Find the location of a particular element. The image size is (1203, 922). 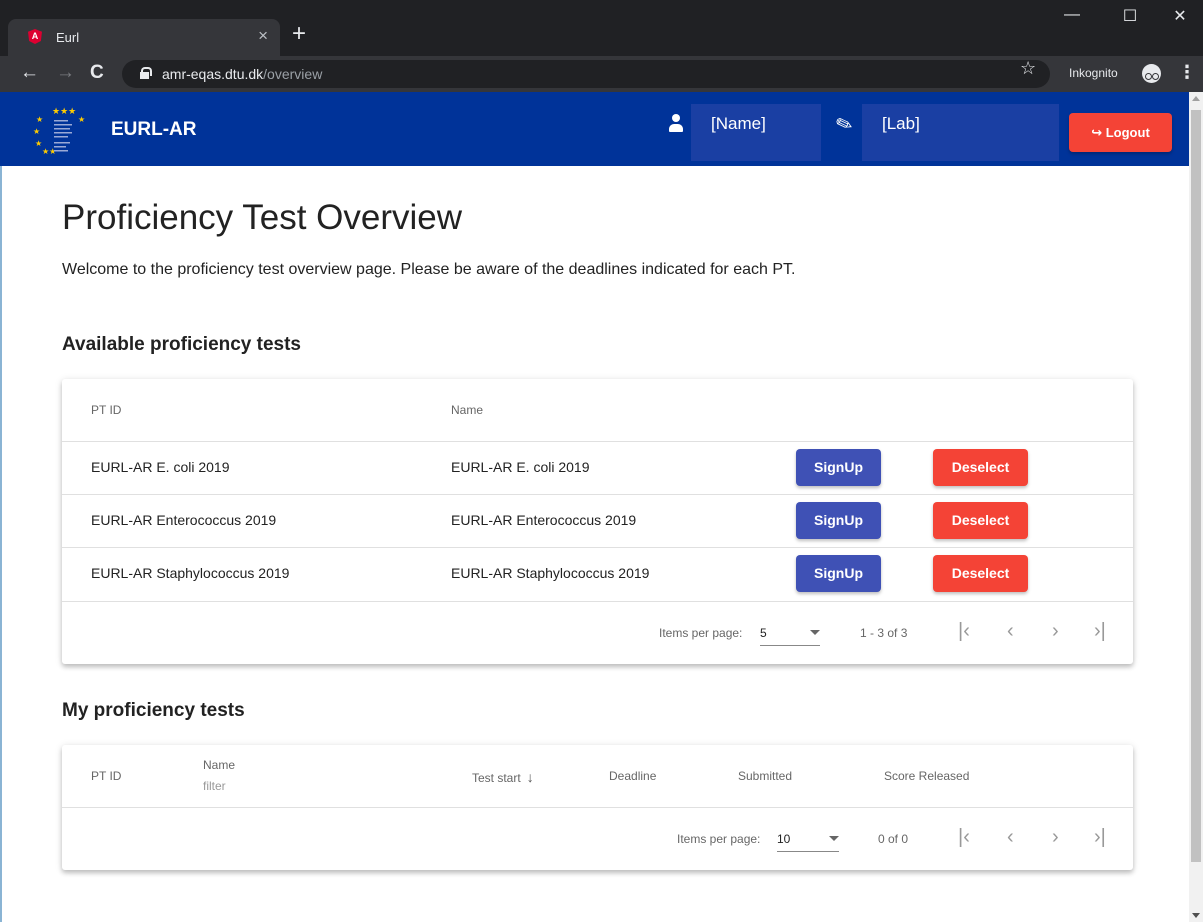

scrollbar-thumb is located at coordinates (1196, 486).